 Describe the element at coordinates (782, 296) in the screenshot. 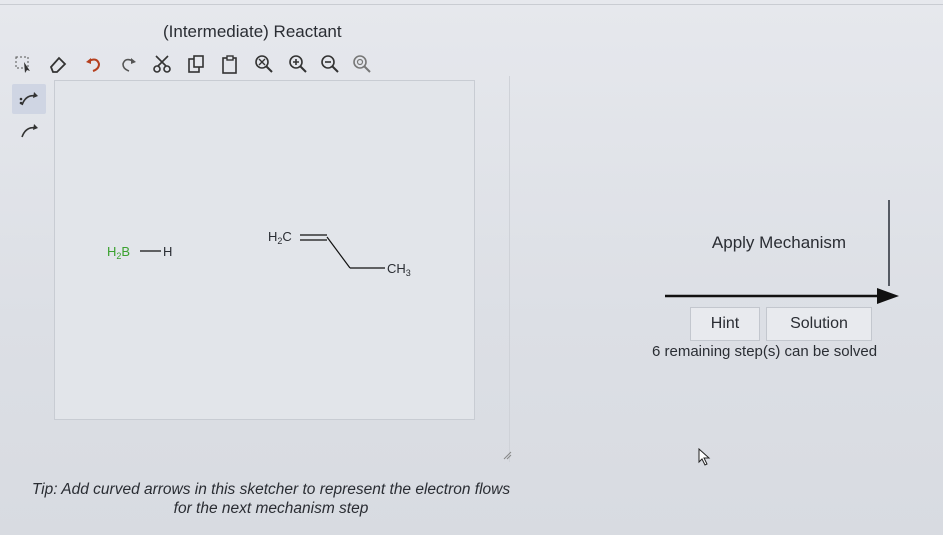

I see `right-arrow-icon` at that location.